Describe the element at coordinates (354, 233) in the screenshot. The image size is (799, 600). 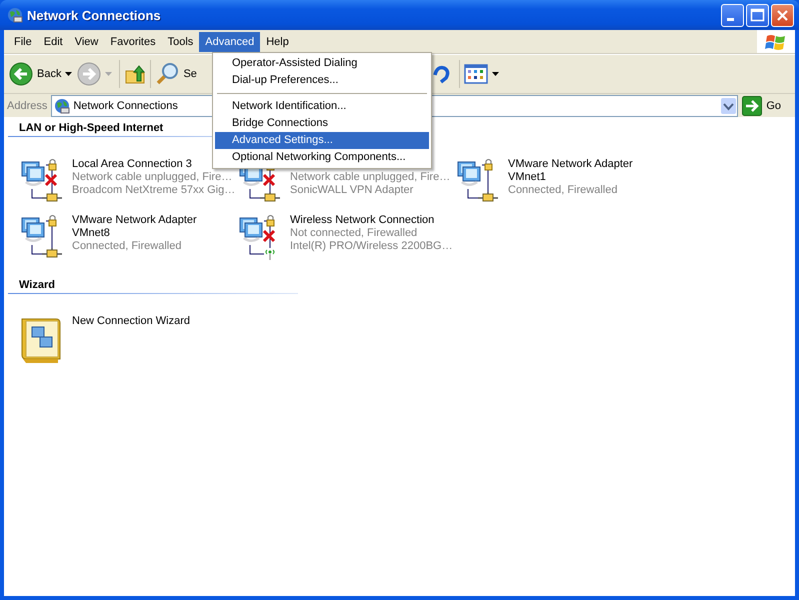
I see `connection-status: Not connected, Firewalled` at that location.